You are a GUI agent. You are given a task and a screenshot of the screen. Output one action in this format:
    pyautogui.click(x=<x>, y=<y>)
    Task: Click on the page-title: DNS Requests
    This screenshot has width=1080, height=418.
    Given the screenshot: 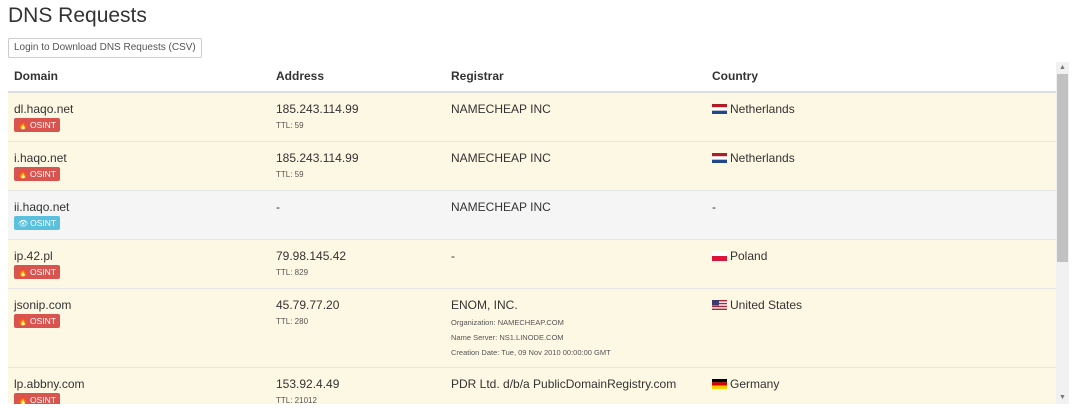 What is the action you would take?
    pyautogui.click(x=77, y=15)
    